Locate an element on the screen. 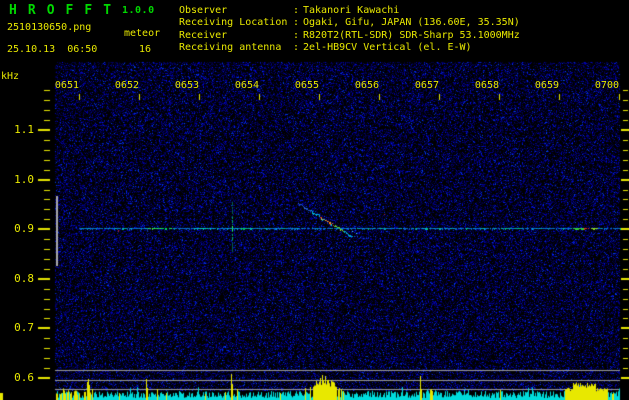 This screenshot has width=629, height=400. y-axis-tick-label: 0.6 is located at coordinates (24, 377).